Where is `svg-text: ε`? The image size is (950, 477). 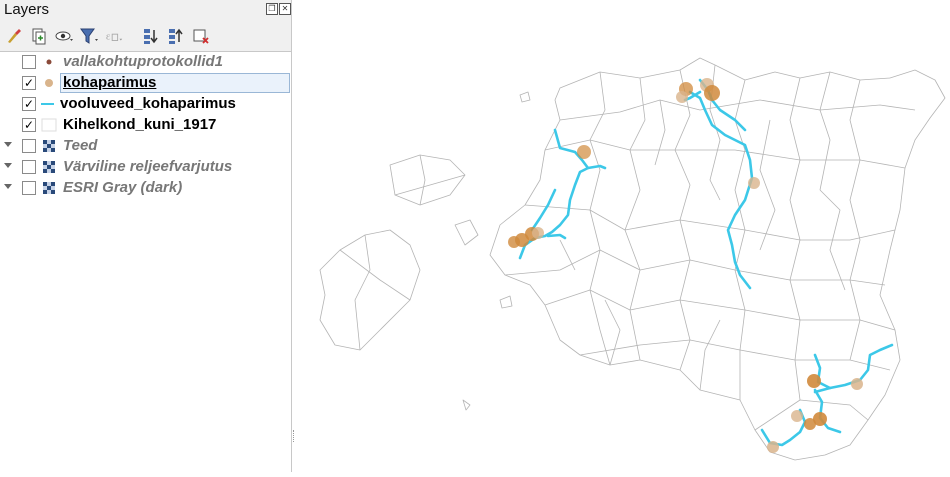
svg-text: ε is located at coordinates (108, 37).